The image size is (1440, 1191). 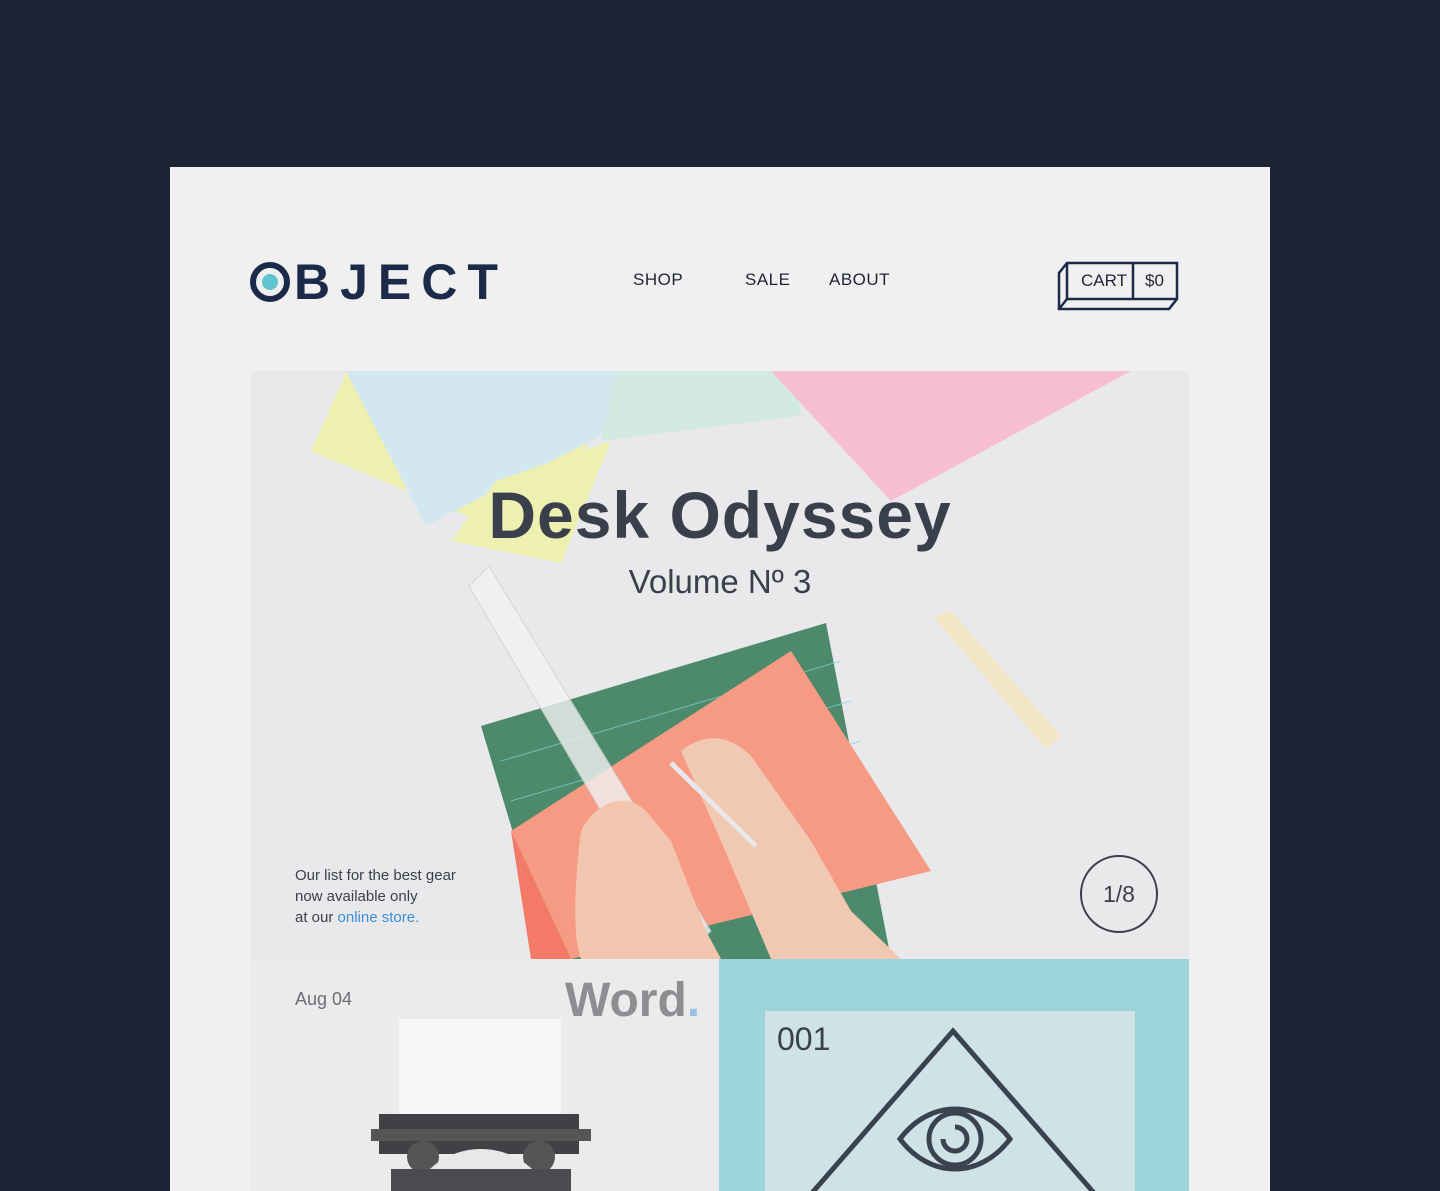 What do you see at coordinates (804, 1039) in the screenshot?
I see `card-number: 001` at bounding box center [804, 1039].